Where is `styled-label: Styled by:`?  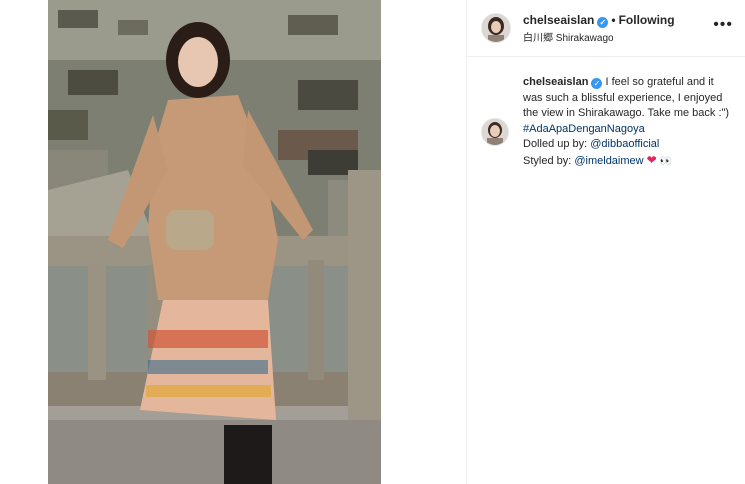 styled-label: Styled by: is located at coordinates (549, 160).